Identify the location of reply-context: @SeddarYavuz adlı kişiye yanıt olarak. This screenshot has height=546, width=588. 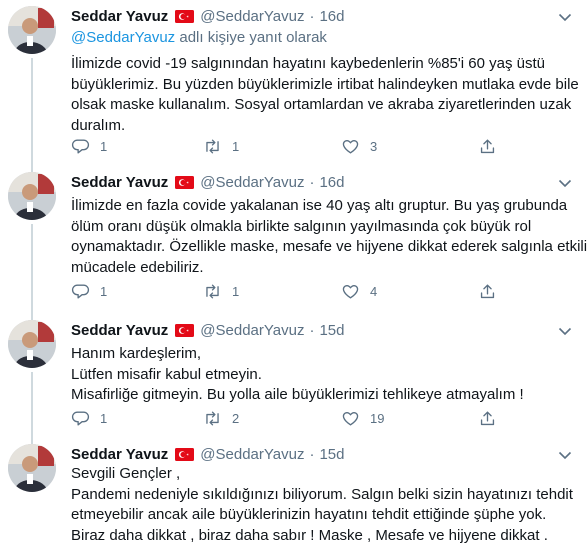
(199, 37).